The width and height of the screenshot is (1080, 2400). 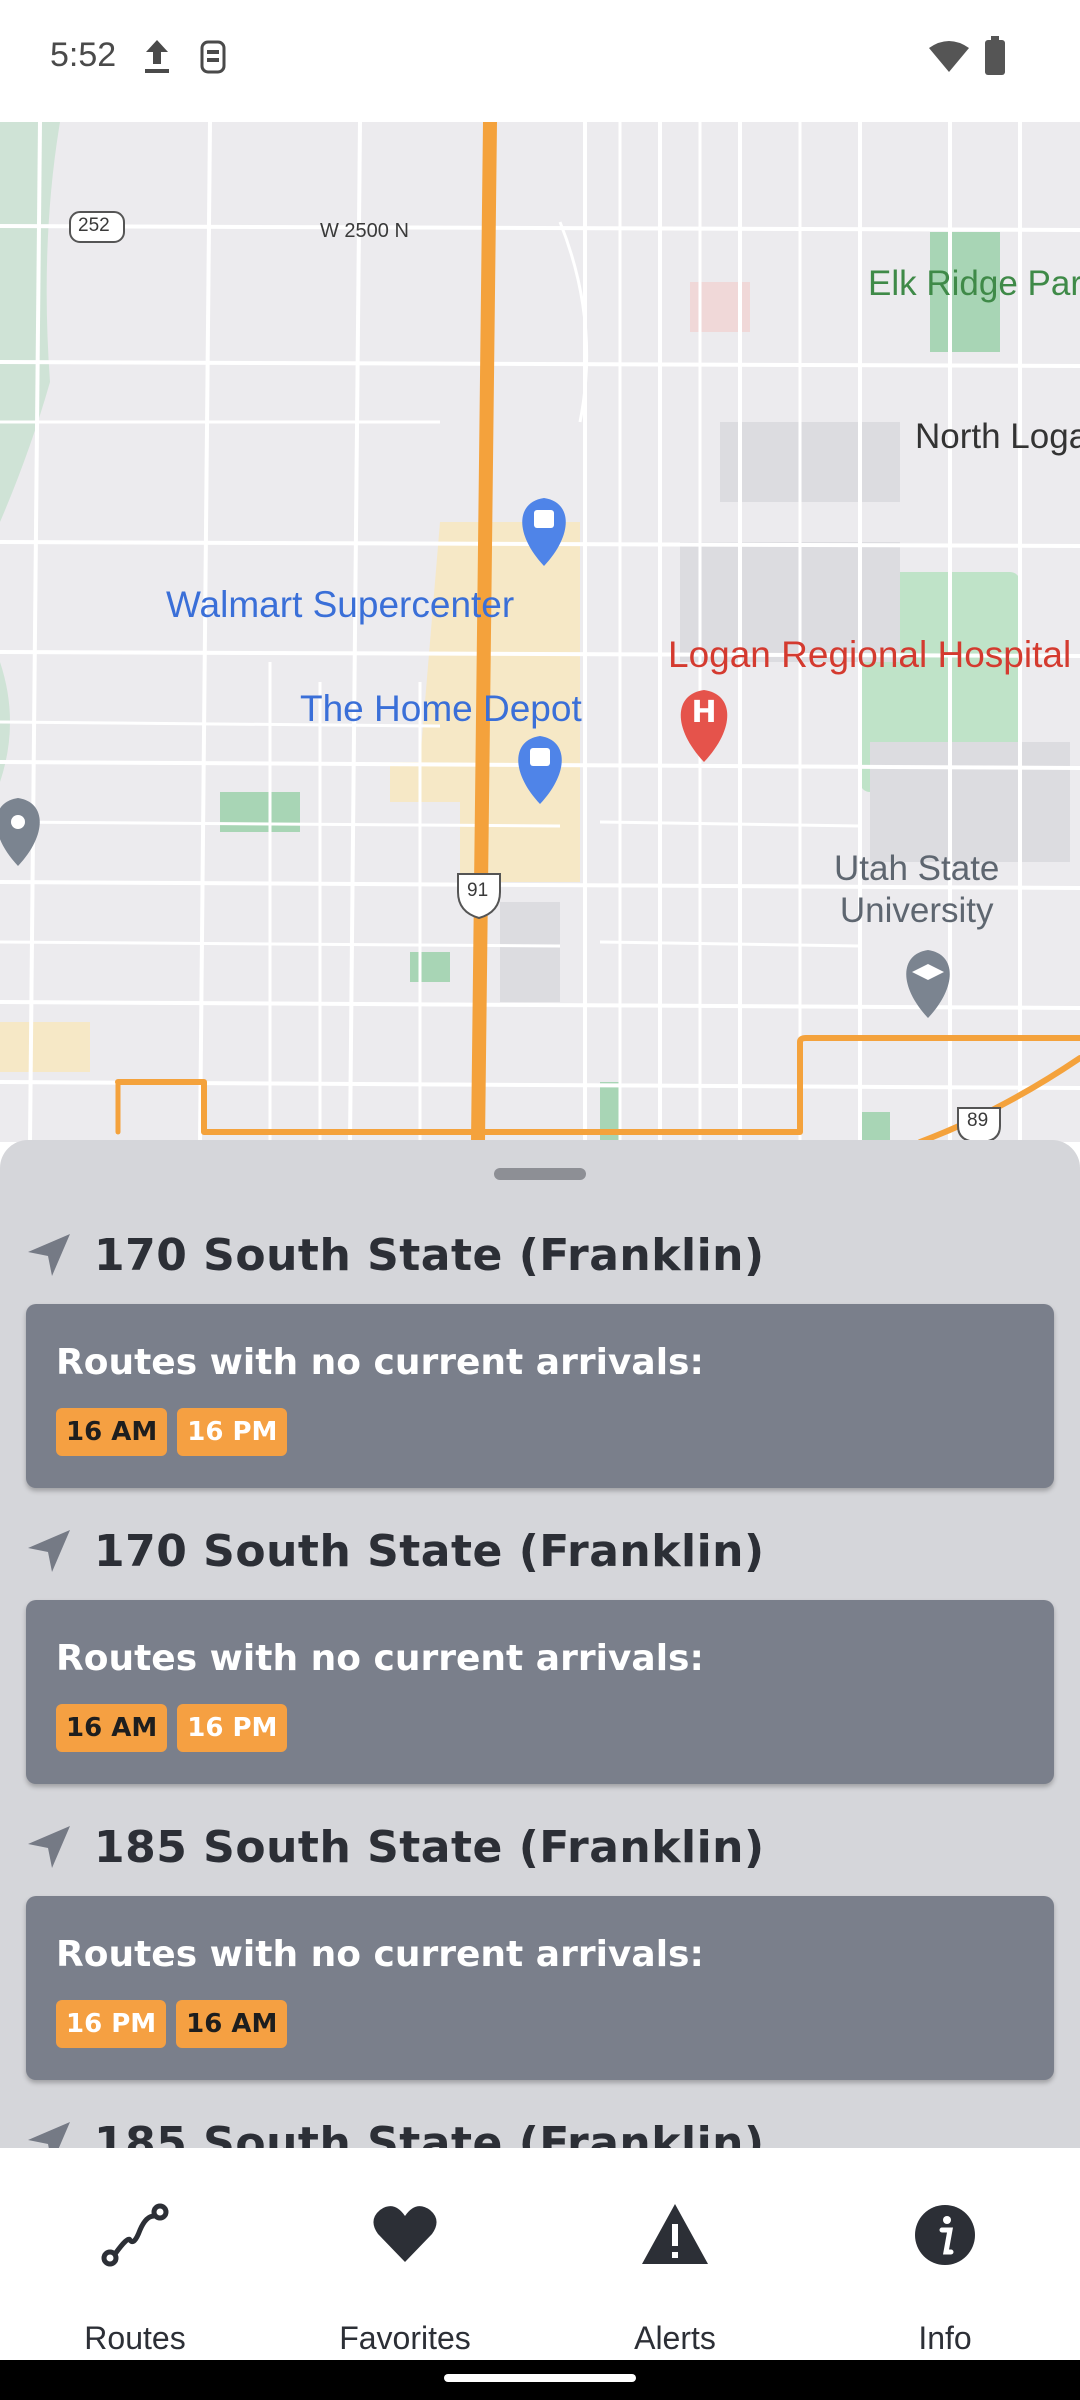 I want to click on battery-icon, so click(x=995, y=55).